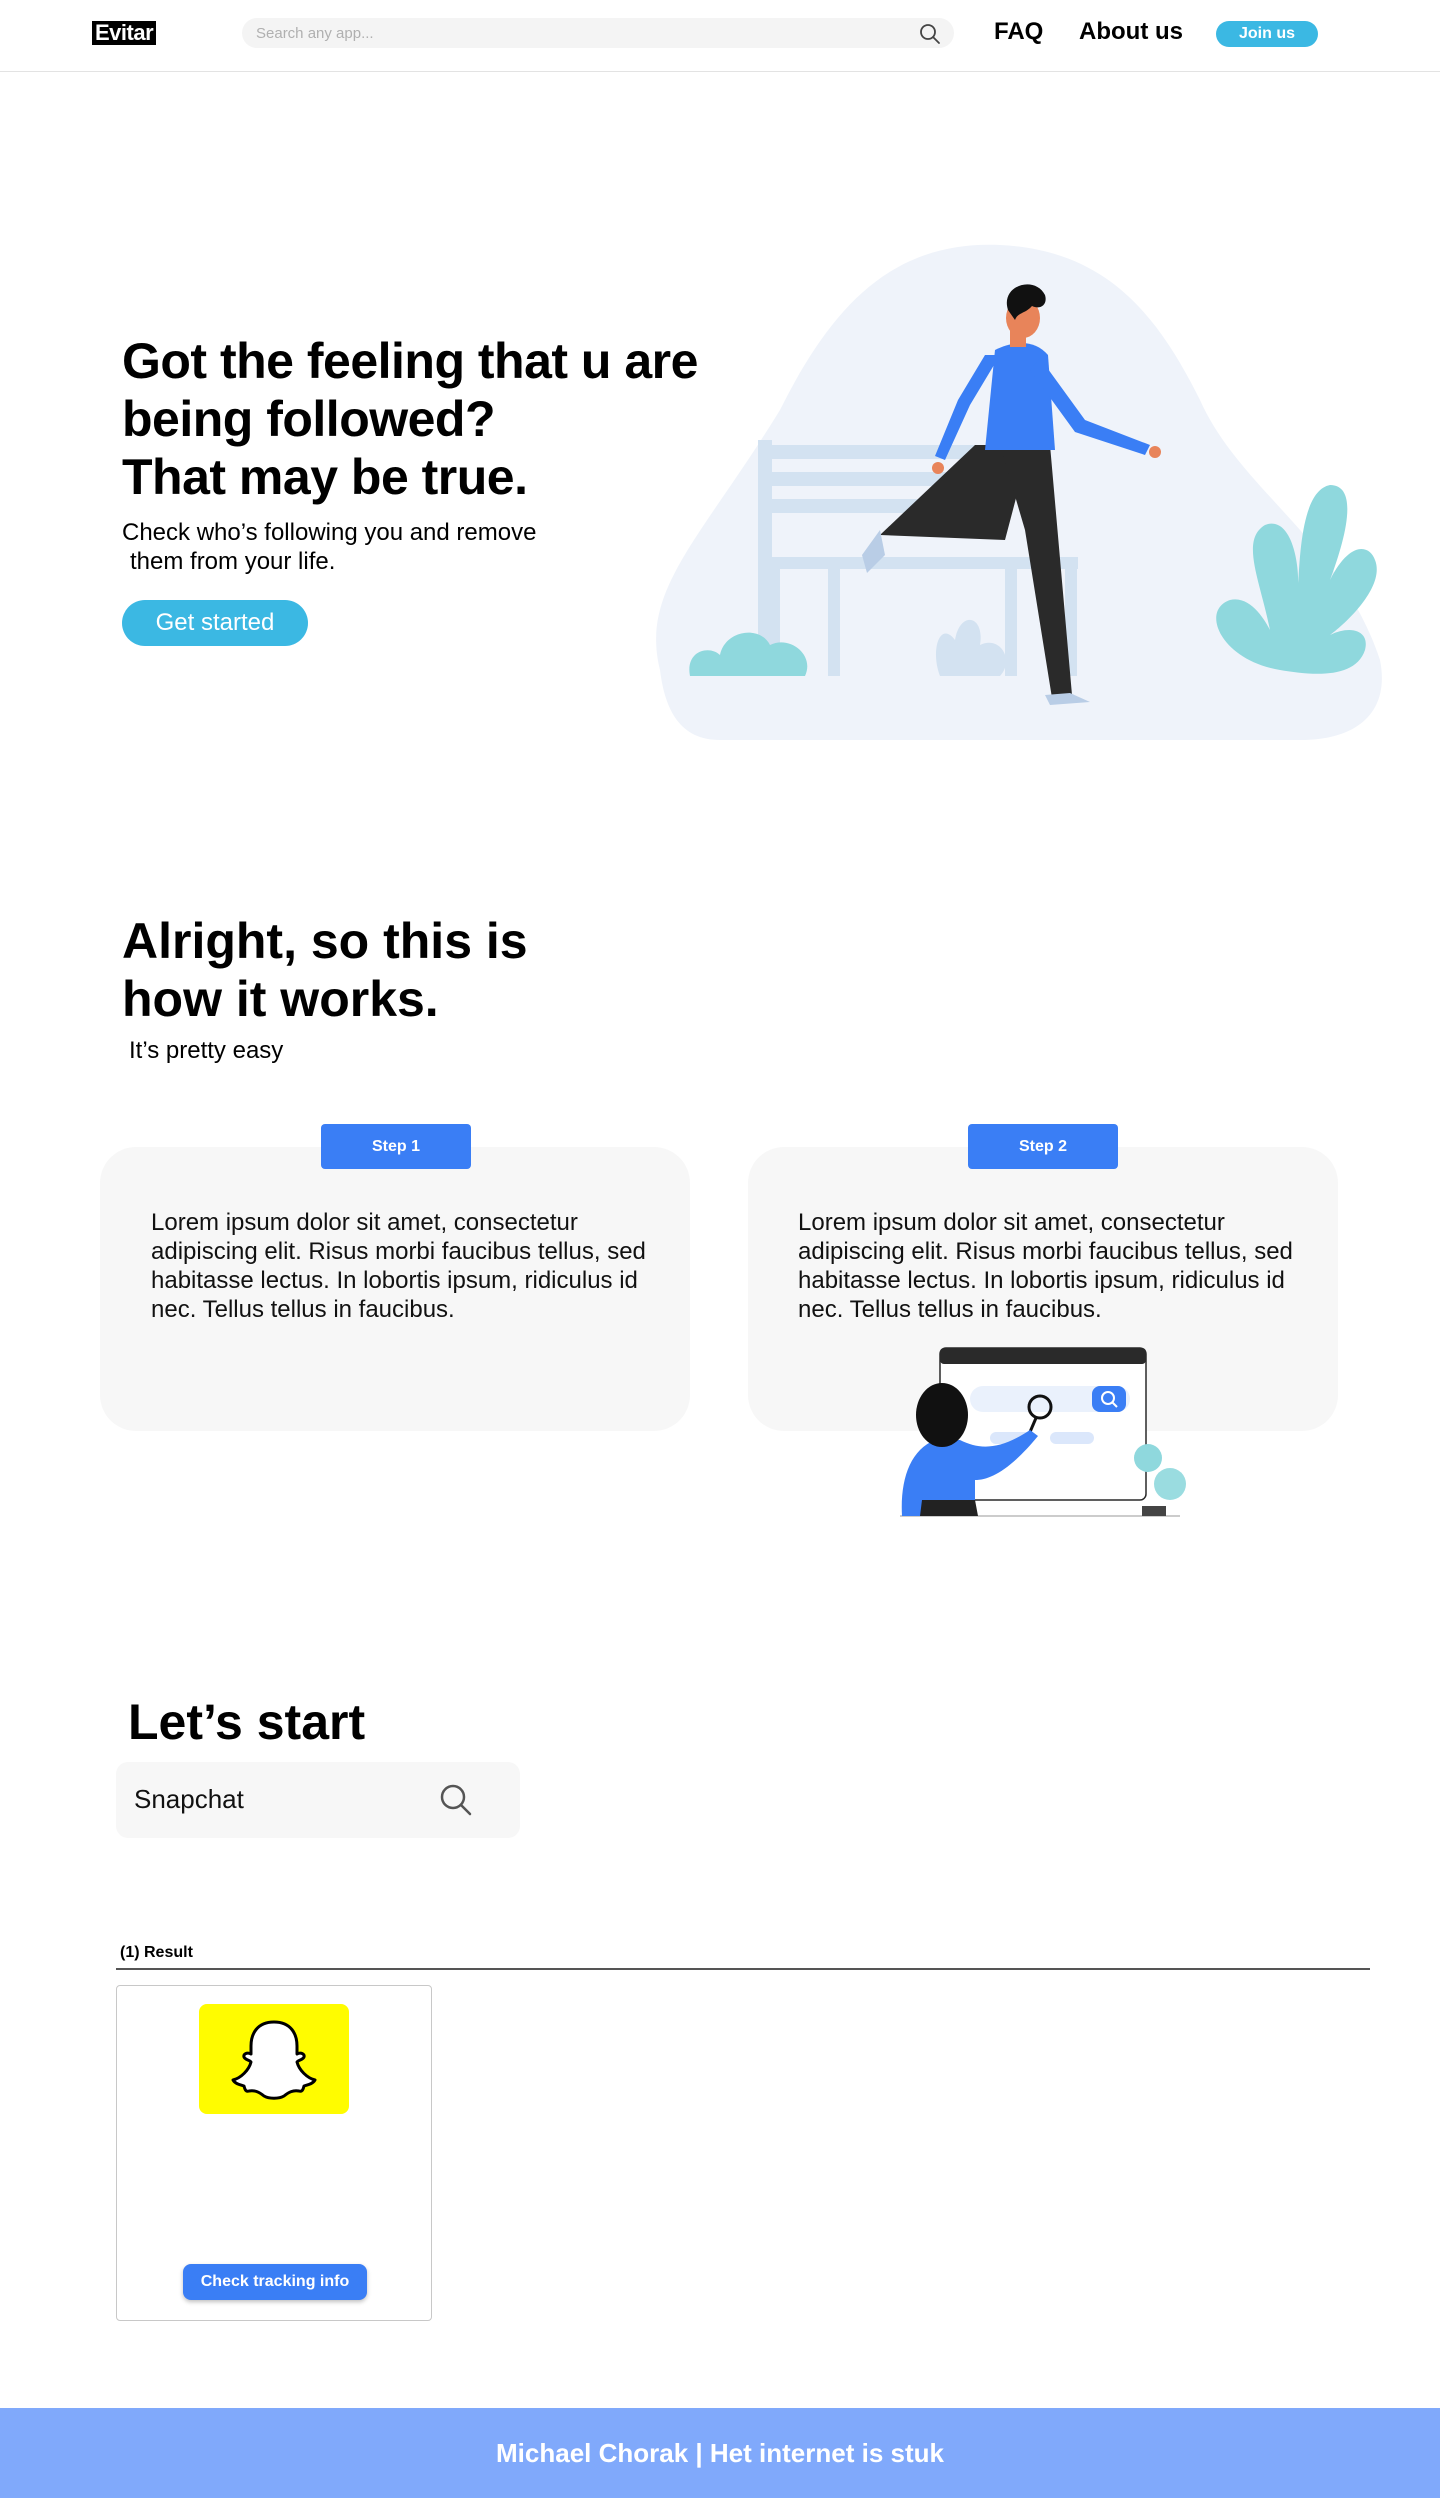 Image resolution: width=1440 pixels, height=2498 pixels. I want to click on nav-about-link: About us, so click(1131, 32).